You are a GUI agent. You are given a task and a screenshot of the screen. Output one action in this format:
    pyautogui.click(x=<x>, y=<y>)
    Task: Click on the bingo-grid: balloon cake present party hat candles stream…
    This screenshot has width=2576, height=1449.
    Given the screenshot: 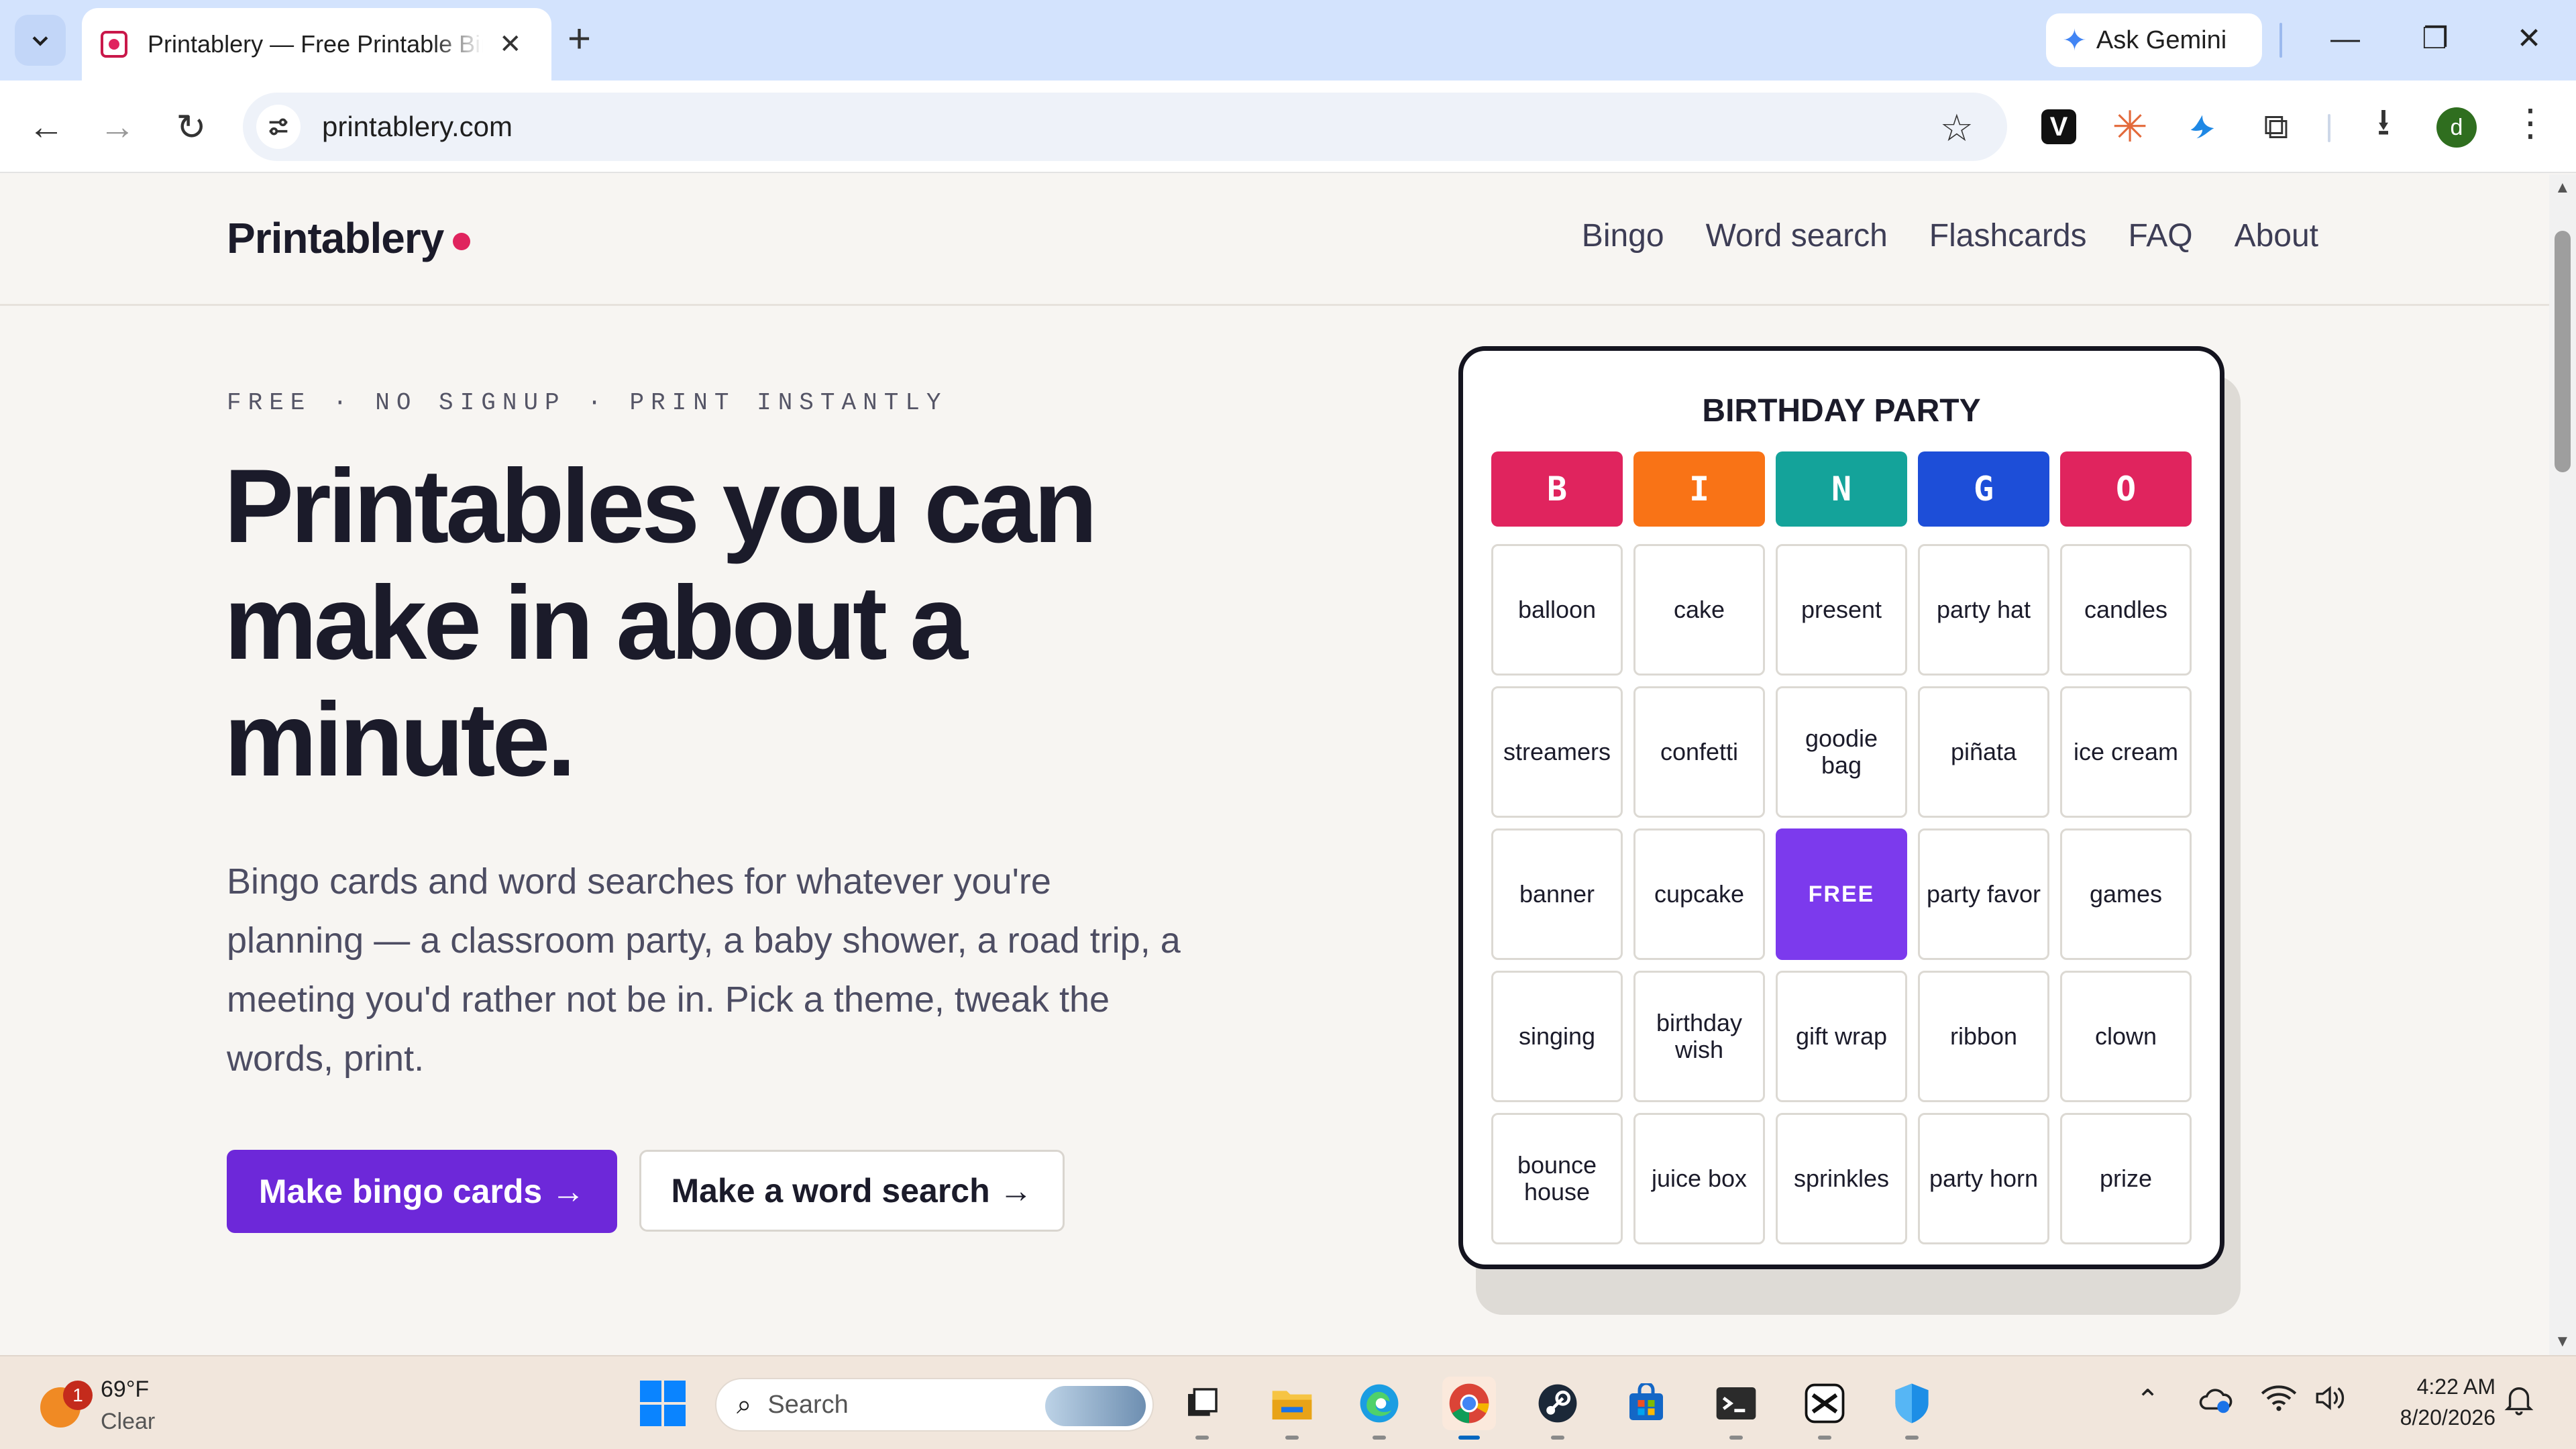 What is the action you would take?
    pyautogui.click(x=1841, y=894)
    